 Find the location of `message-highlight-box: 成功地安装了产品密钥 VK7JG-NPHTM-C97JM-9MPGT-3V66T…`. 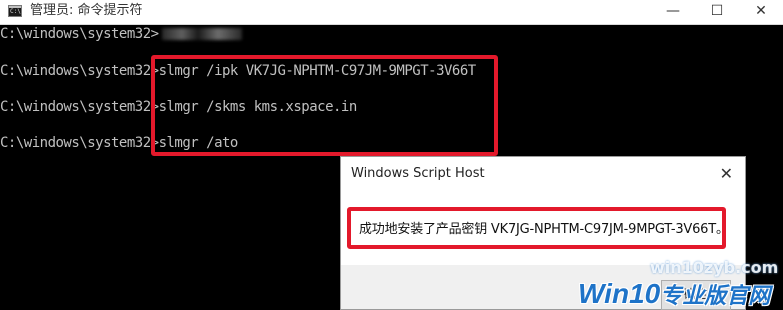

message-highlight-box: 成功地安装了产品密钥 VK7JG-NPHTM-C97JM-9MPGT-3V66T… is located at coordinates (538, 228).